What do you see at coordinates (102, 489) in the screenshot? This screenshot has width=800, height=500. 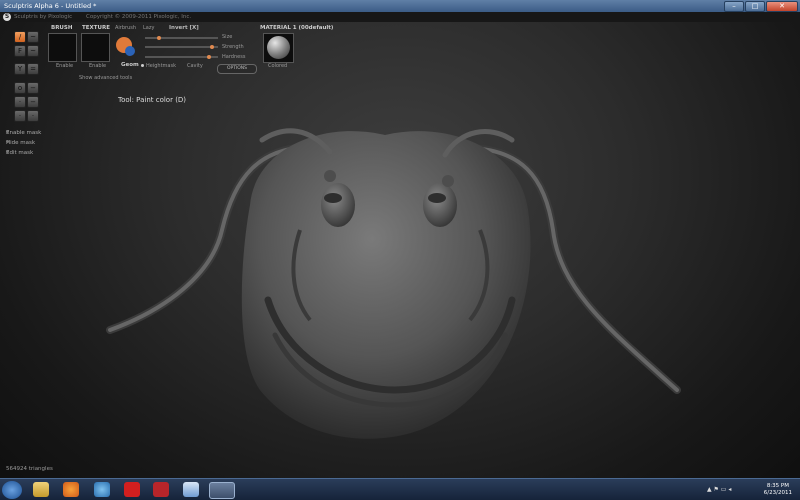 I see `messenger-icon` at bounding box center [102, 489].